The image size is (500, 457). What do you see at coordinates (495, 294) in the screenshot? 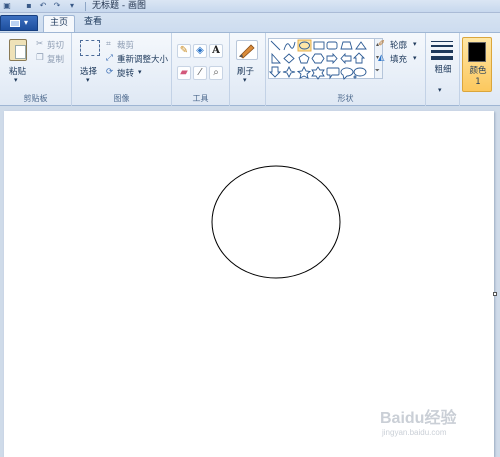
I see `canvas-resize-handle-right` at bounding box center [495, 294].